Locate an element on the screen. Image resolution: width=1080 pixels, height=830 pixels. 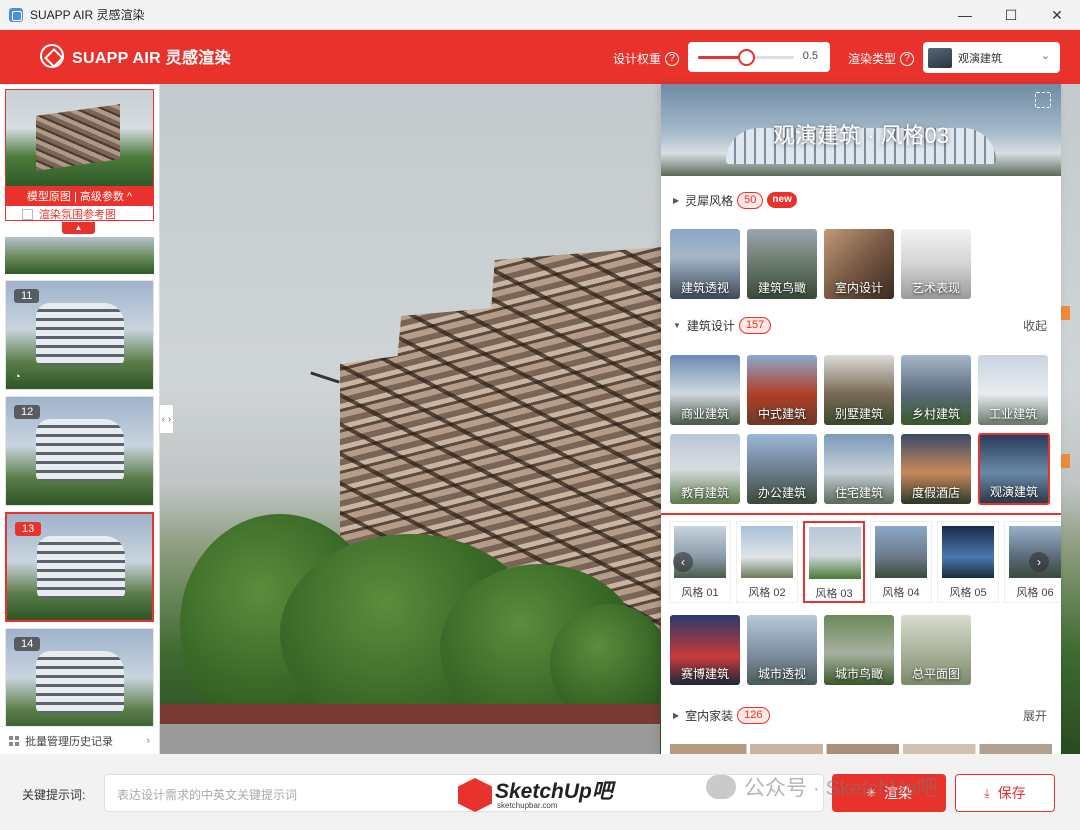
style-tile: 办公建筑 is located at coordinates (782, 469).